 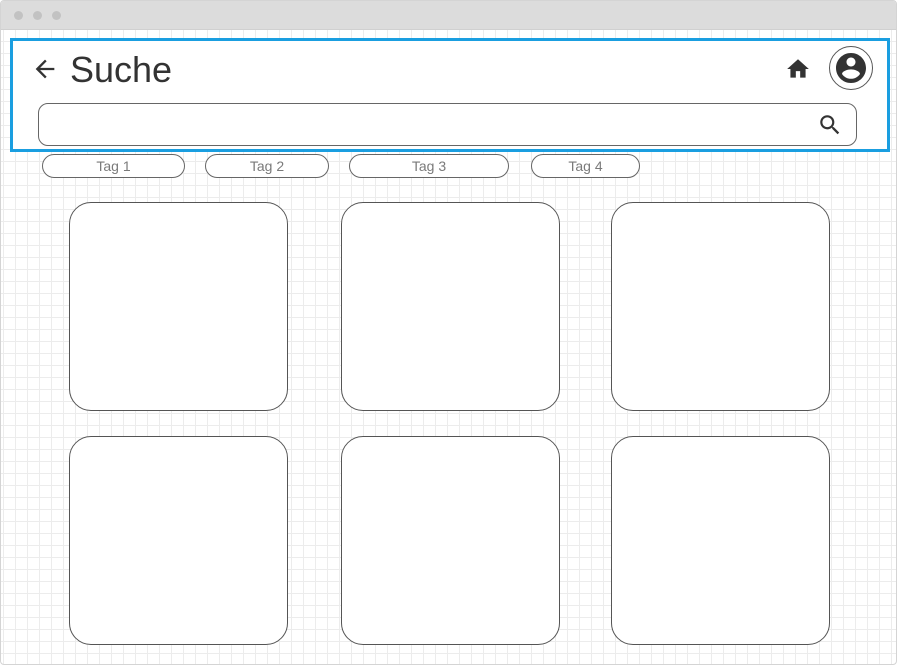 I want to click on tag-chip-3: Tag 3, so click(x=429, y=166).